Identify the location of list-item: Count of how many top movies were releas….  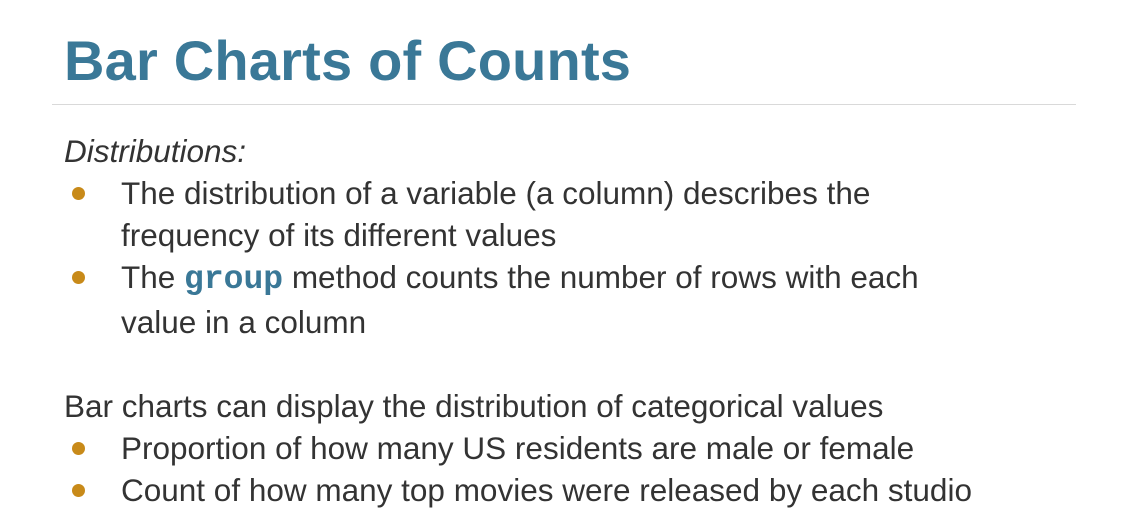
(584, 490).